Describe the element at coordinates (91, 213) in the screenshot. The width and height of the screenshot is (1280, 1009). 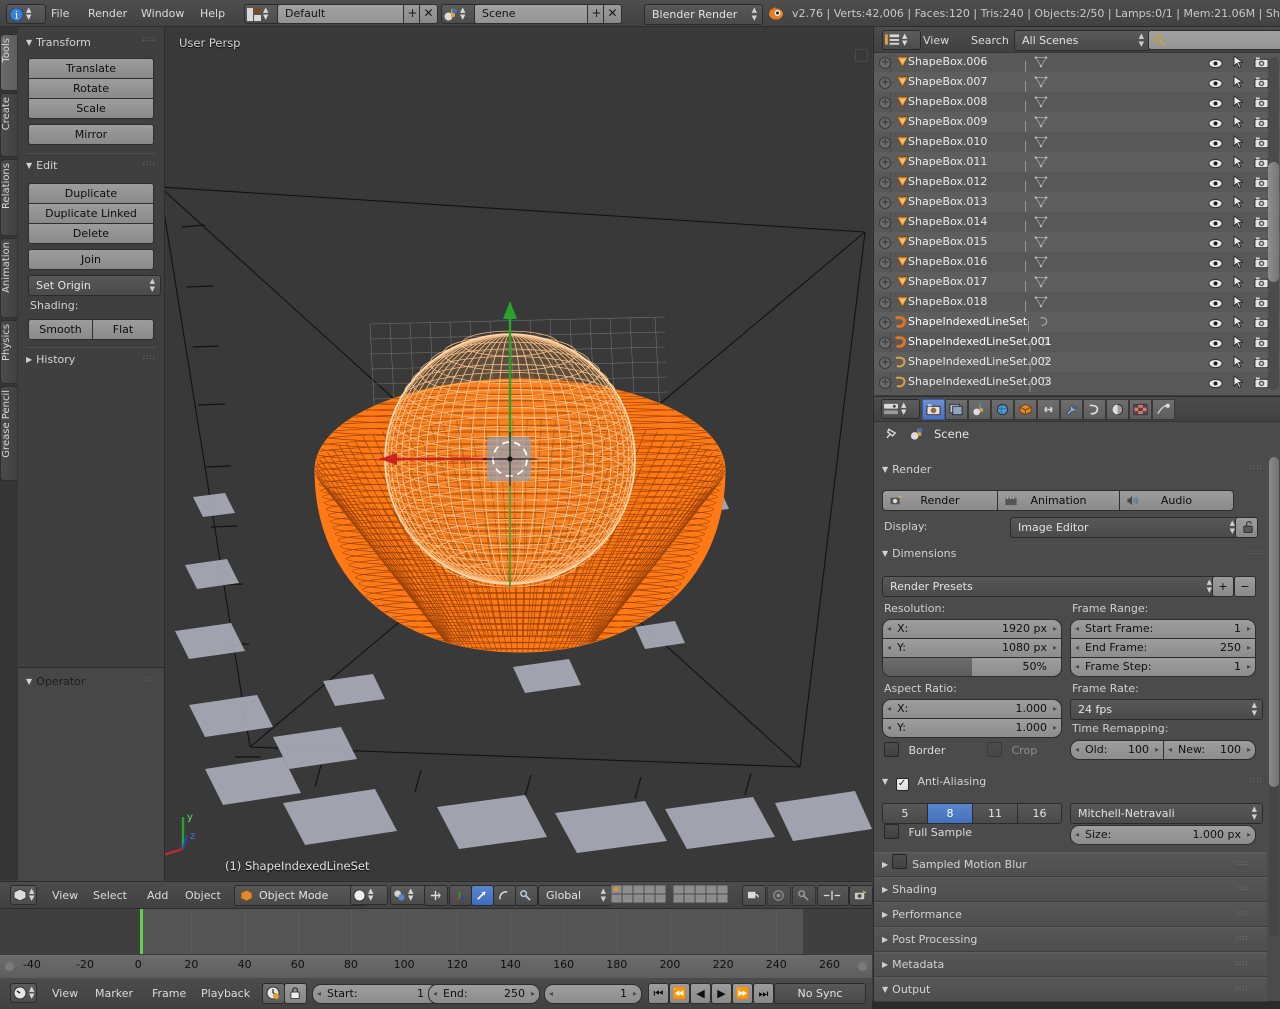
I see `duplicate-linked-button: Duplicate Linked` at that location.